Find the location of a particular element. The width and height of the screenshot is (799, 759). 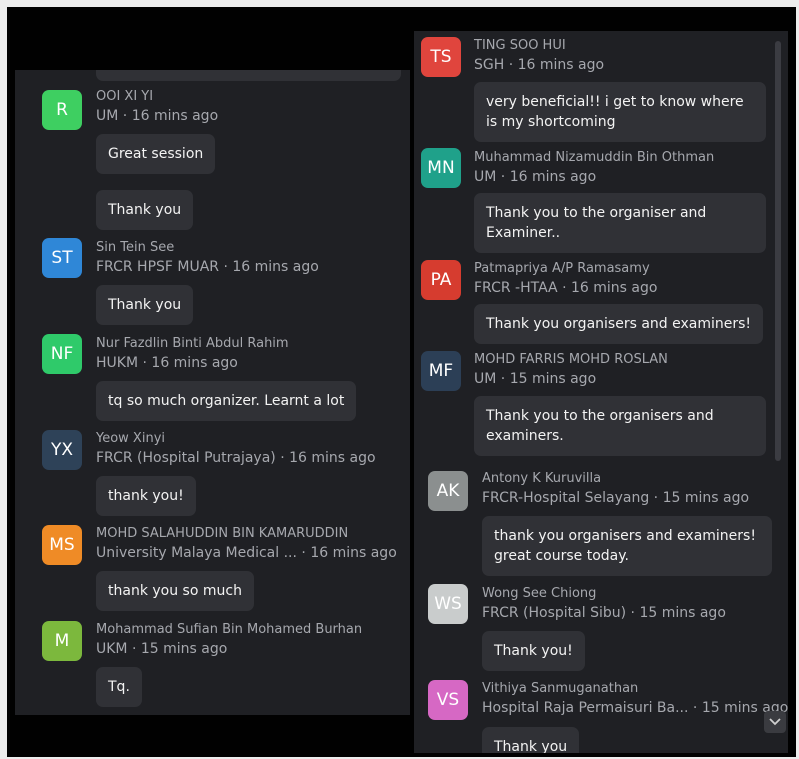

sender-name: MOHD SALAHUDDIN BIN KAMARUDDIN is located at coordinates (222, 533).